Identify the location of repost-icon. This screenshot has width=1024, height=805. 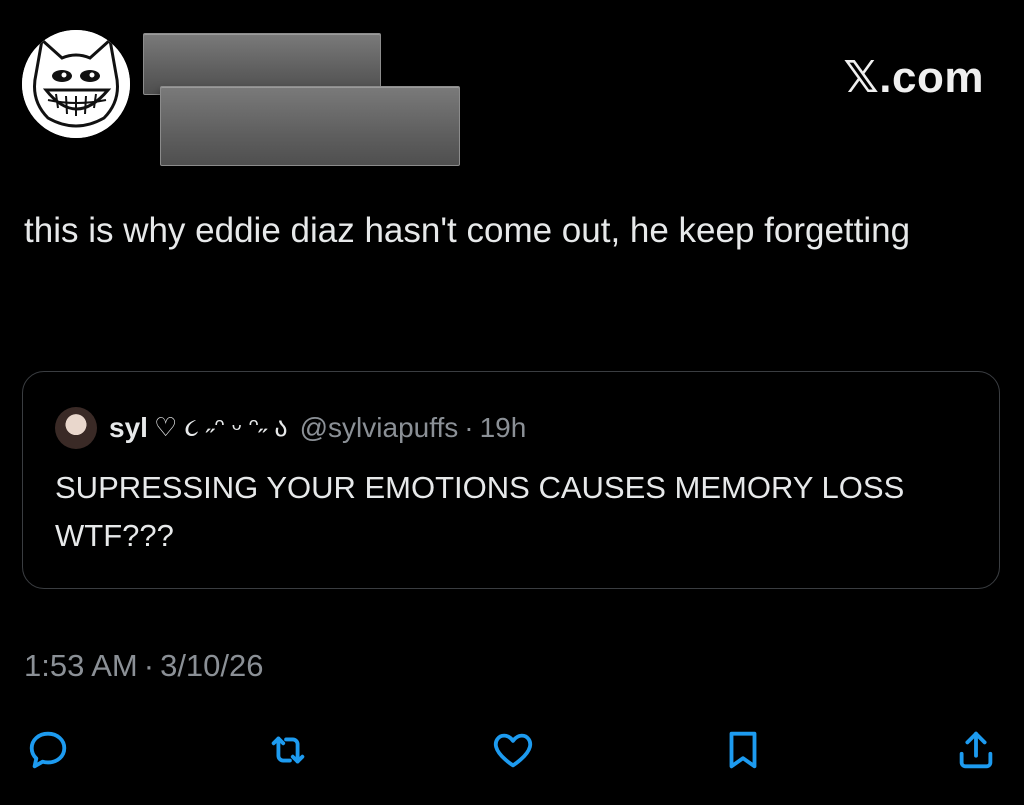
(288, 750).